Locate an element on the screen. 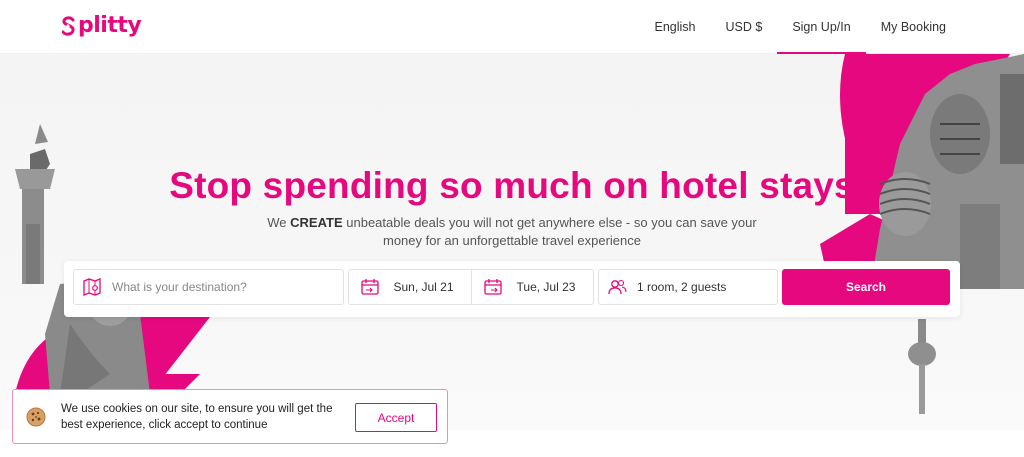  logo-mark-icon is located at coordinates (68, 26).